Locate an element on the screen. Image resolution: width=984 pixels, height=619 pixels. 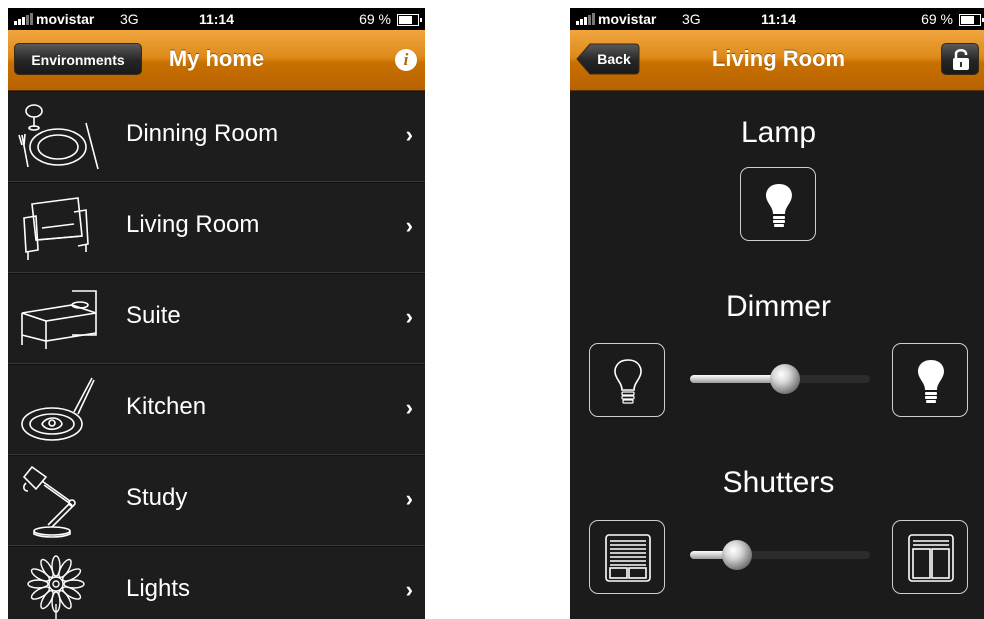
lamp-toggle-button is located at coordinates (778, 204).